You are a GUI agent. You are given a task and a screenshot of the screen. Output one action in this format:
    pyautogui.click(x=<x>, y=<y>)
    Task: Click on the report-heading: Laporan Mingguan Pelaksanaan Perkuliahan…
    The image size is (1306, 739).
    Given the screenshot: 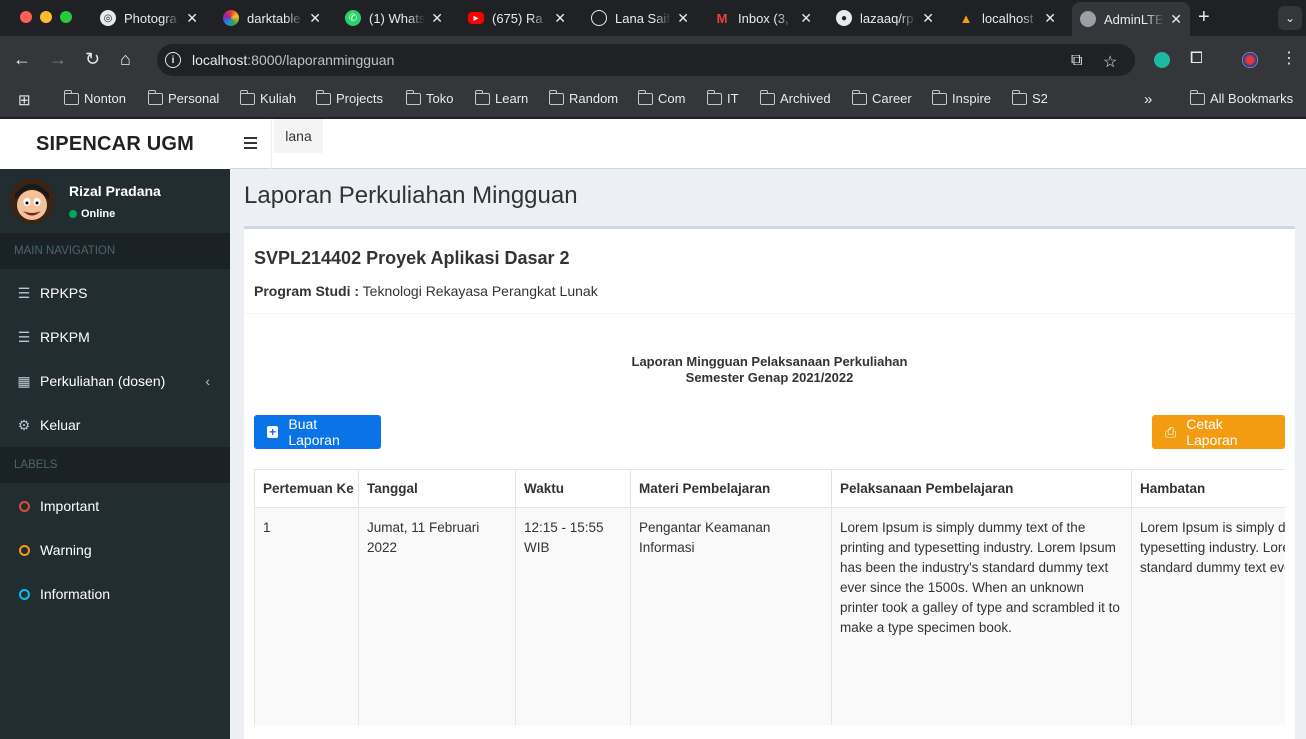 What is the action you would take?
    pyautogui.click(x=769, y=370)
    